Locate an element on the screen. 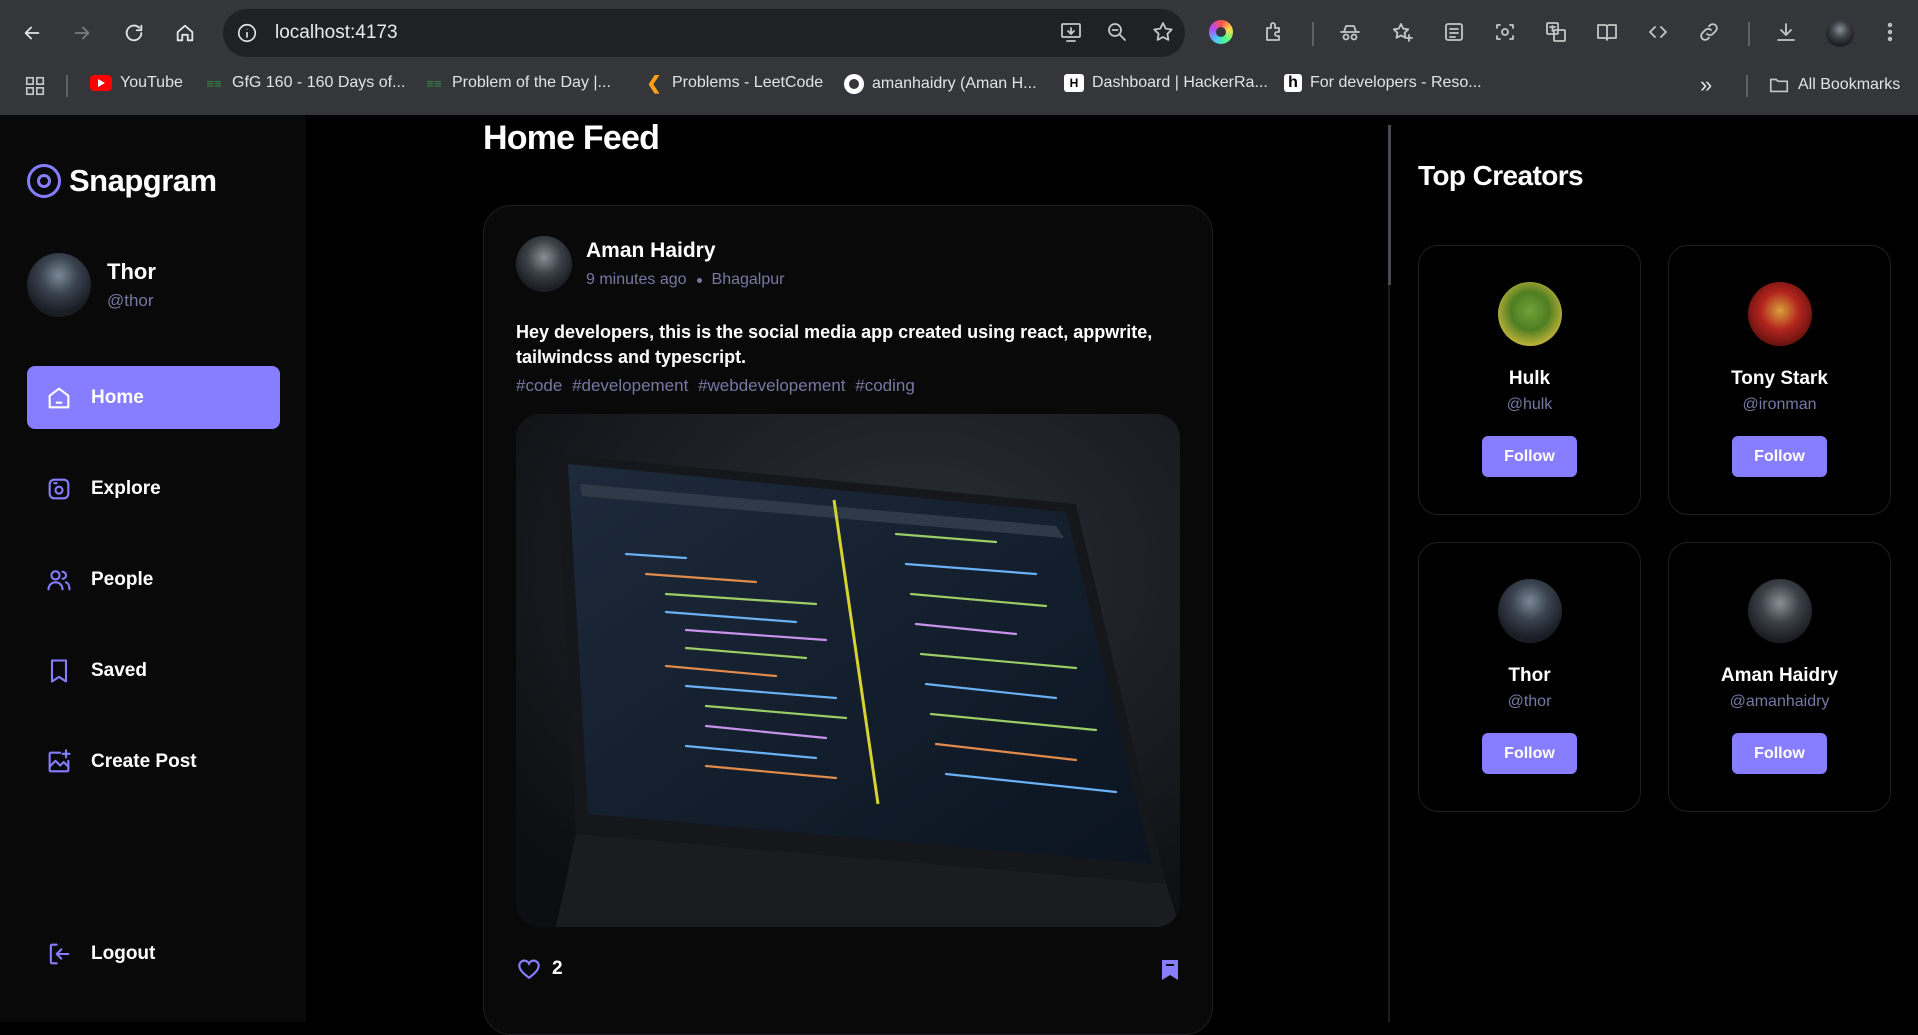 This screenshot has width=1918, height=1035. page-title: Home Feed is located at coordinates (571, 138).